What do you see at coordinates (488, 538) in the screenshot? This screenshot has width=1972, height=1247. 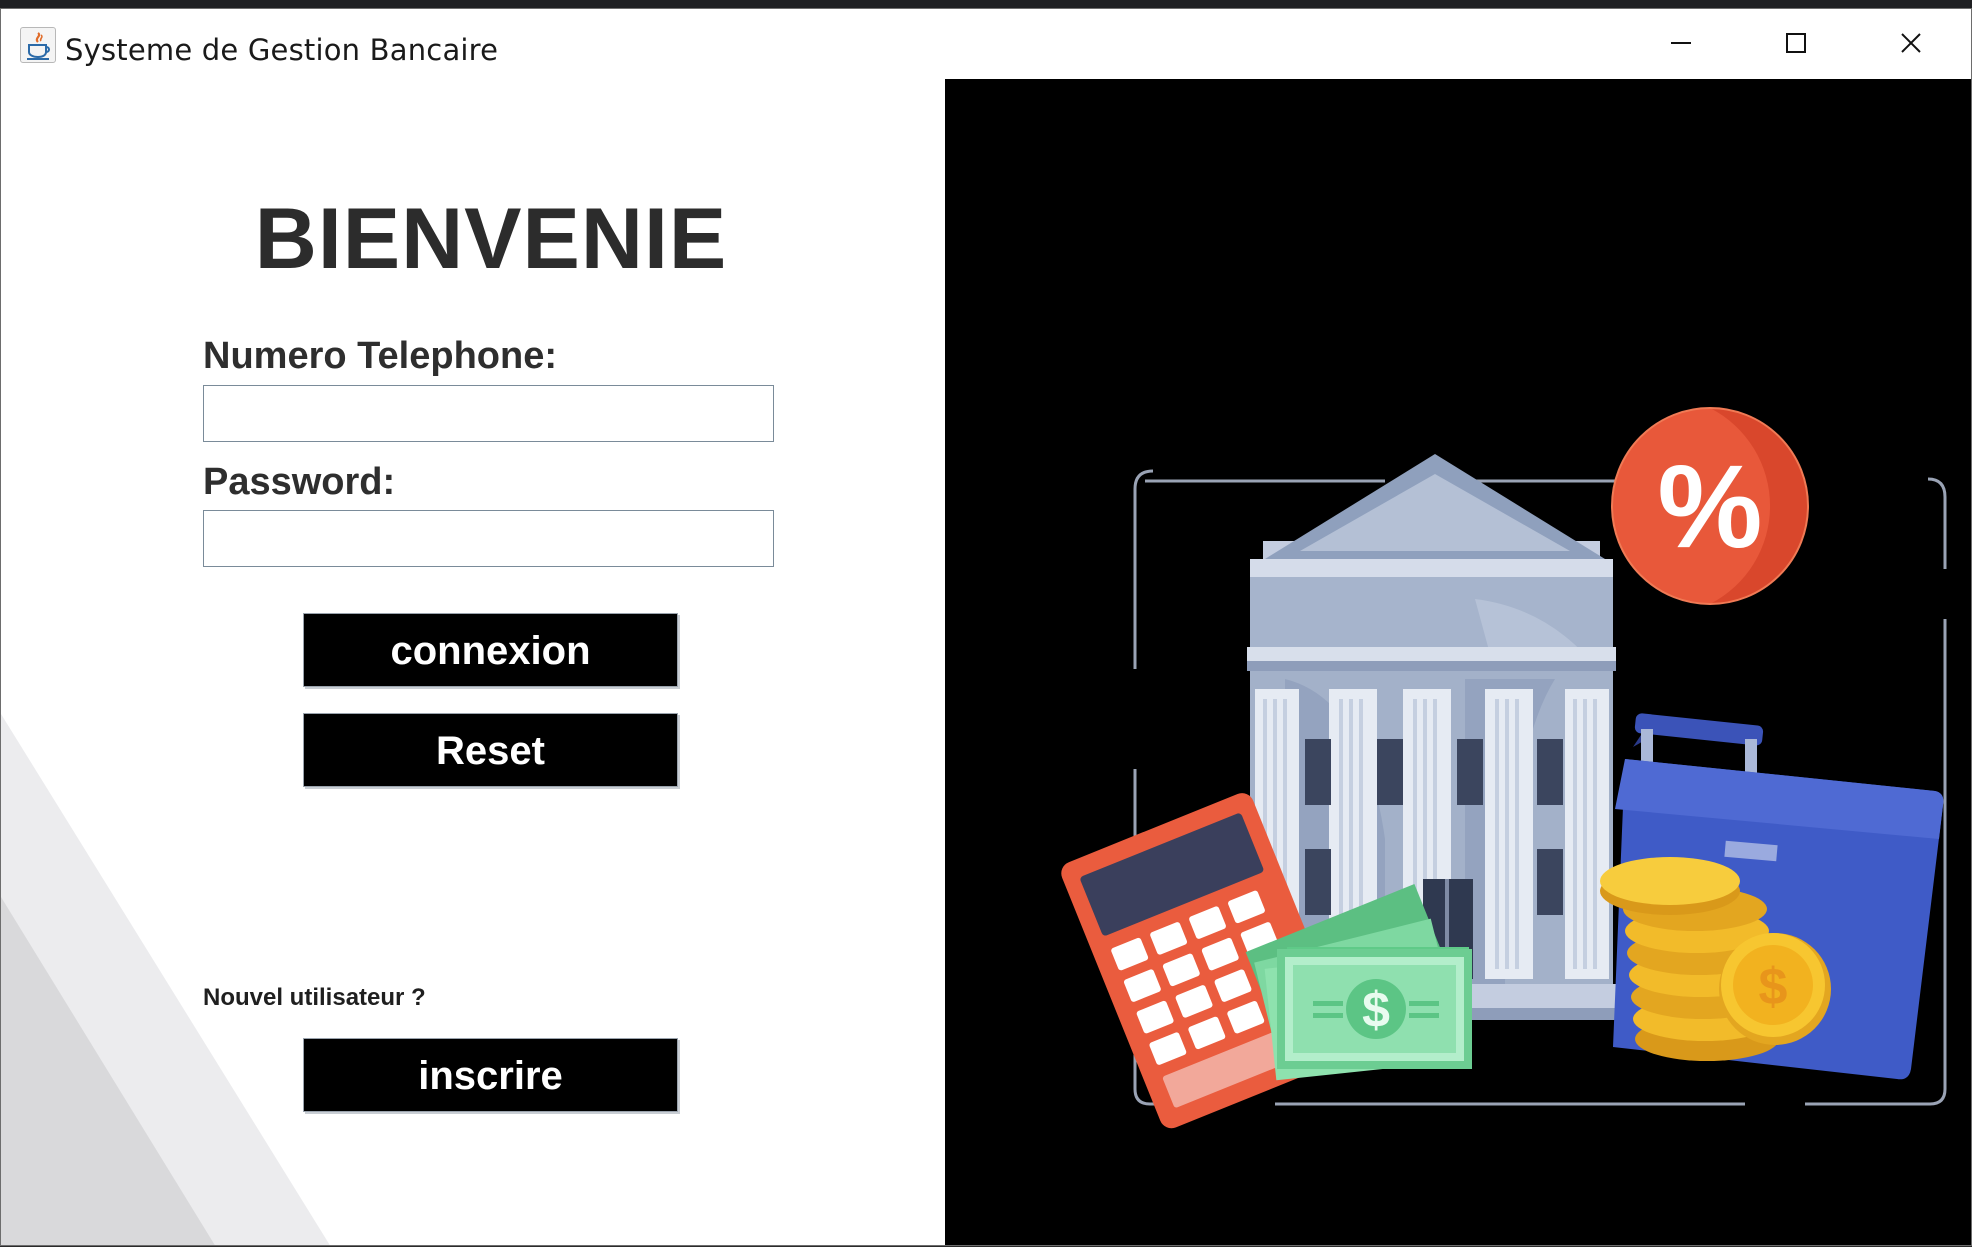 I see `password-input` at bounding box center [488, 538].